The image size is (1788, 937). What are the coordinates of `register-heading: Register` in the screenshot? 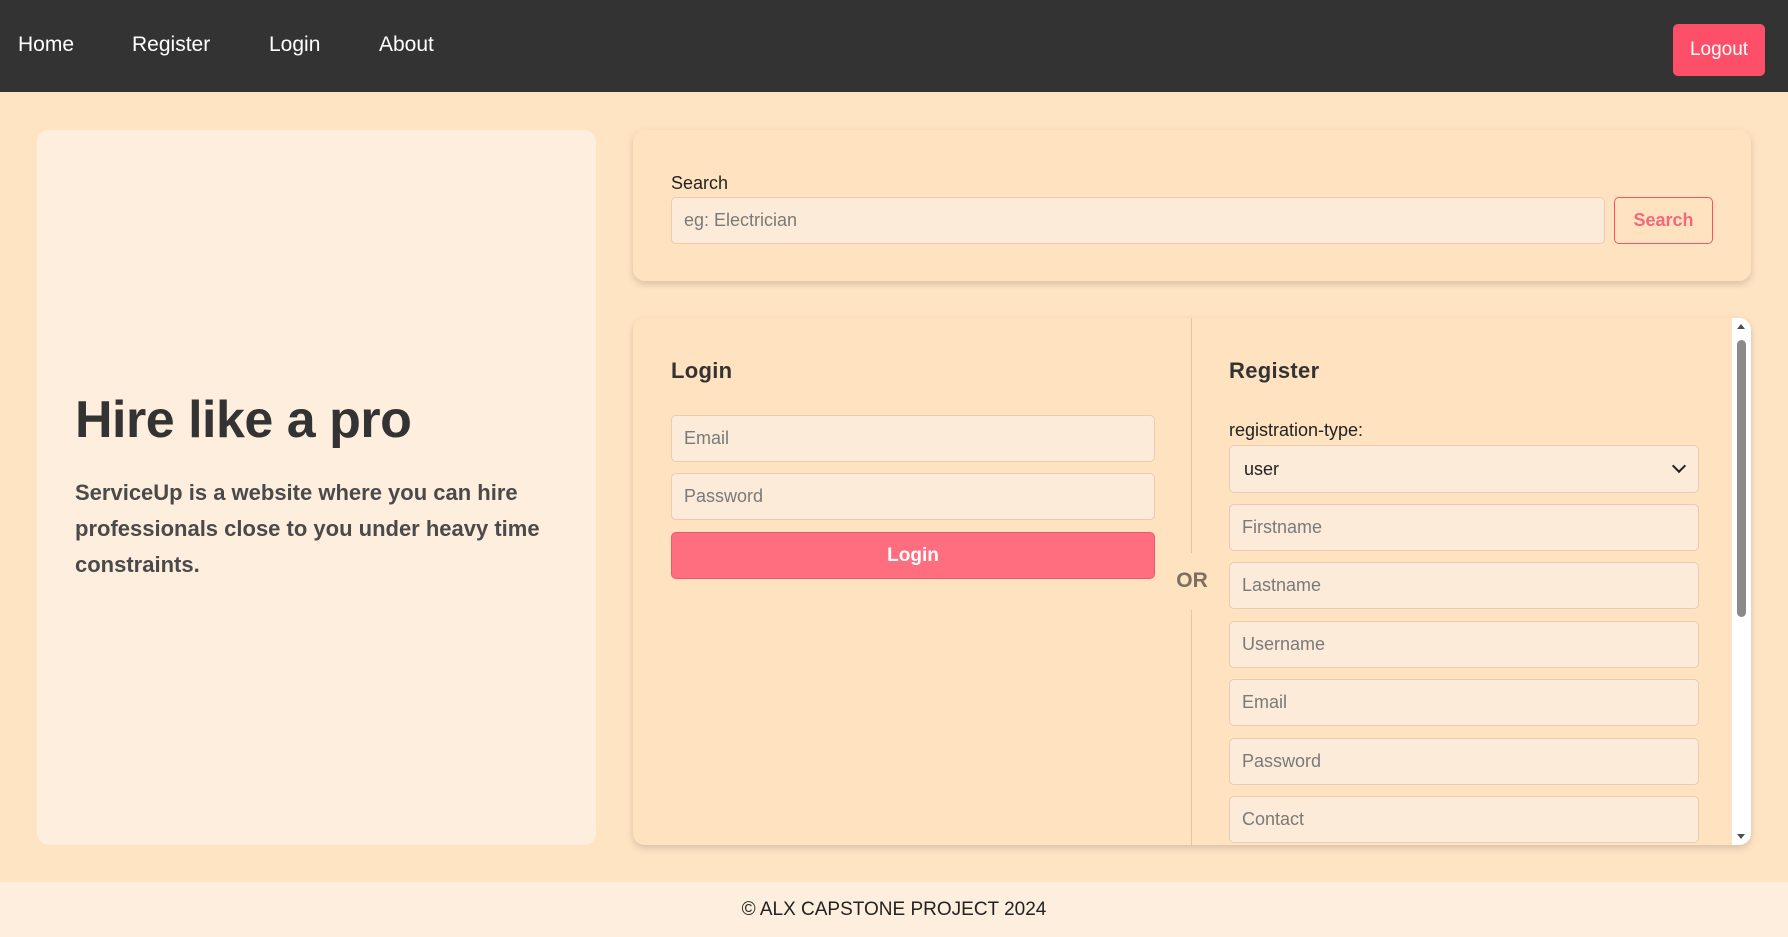 It's located at (1274, 370).